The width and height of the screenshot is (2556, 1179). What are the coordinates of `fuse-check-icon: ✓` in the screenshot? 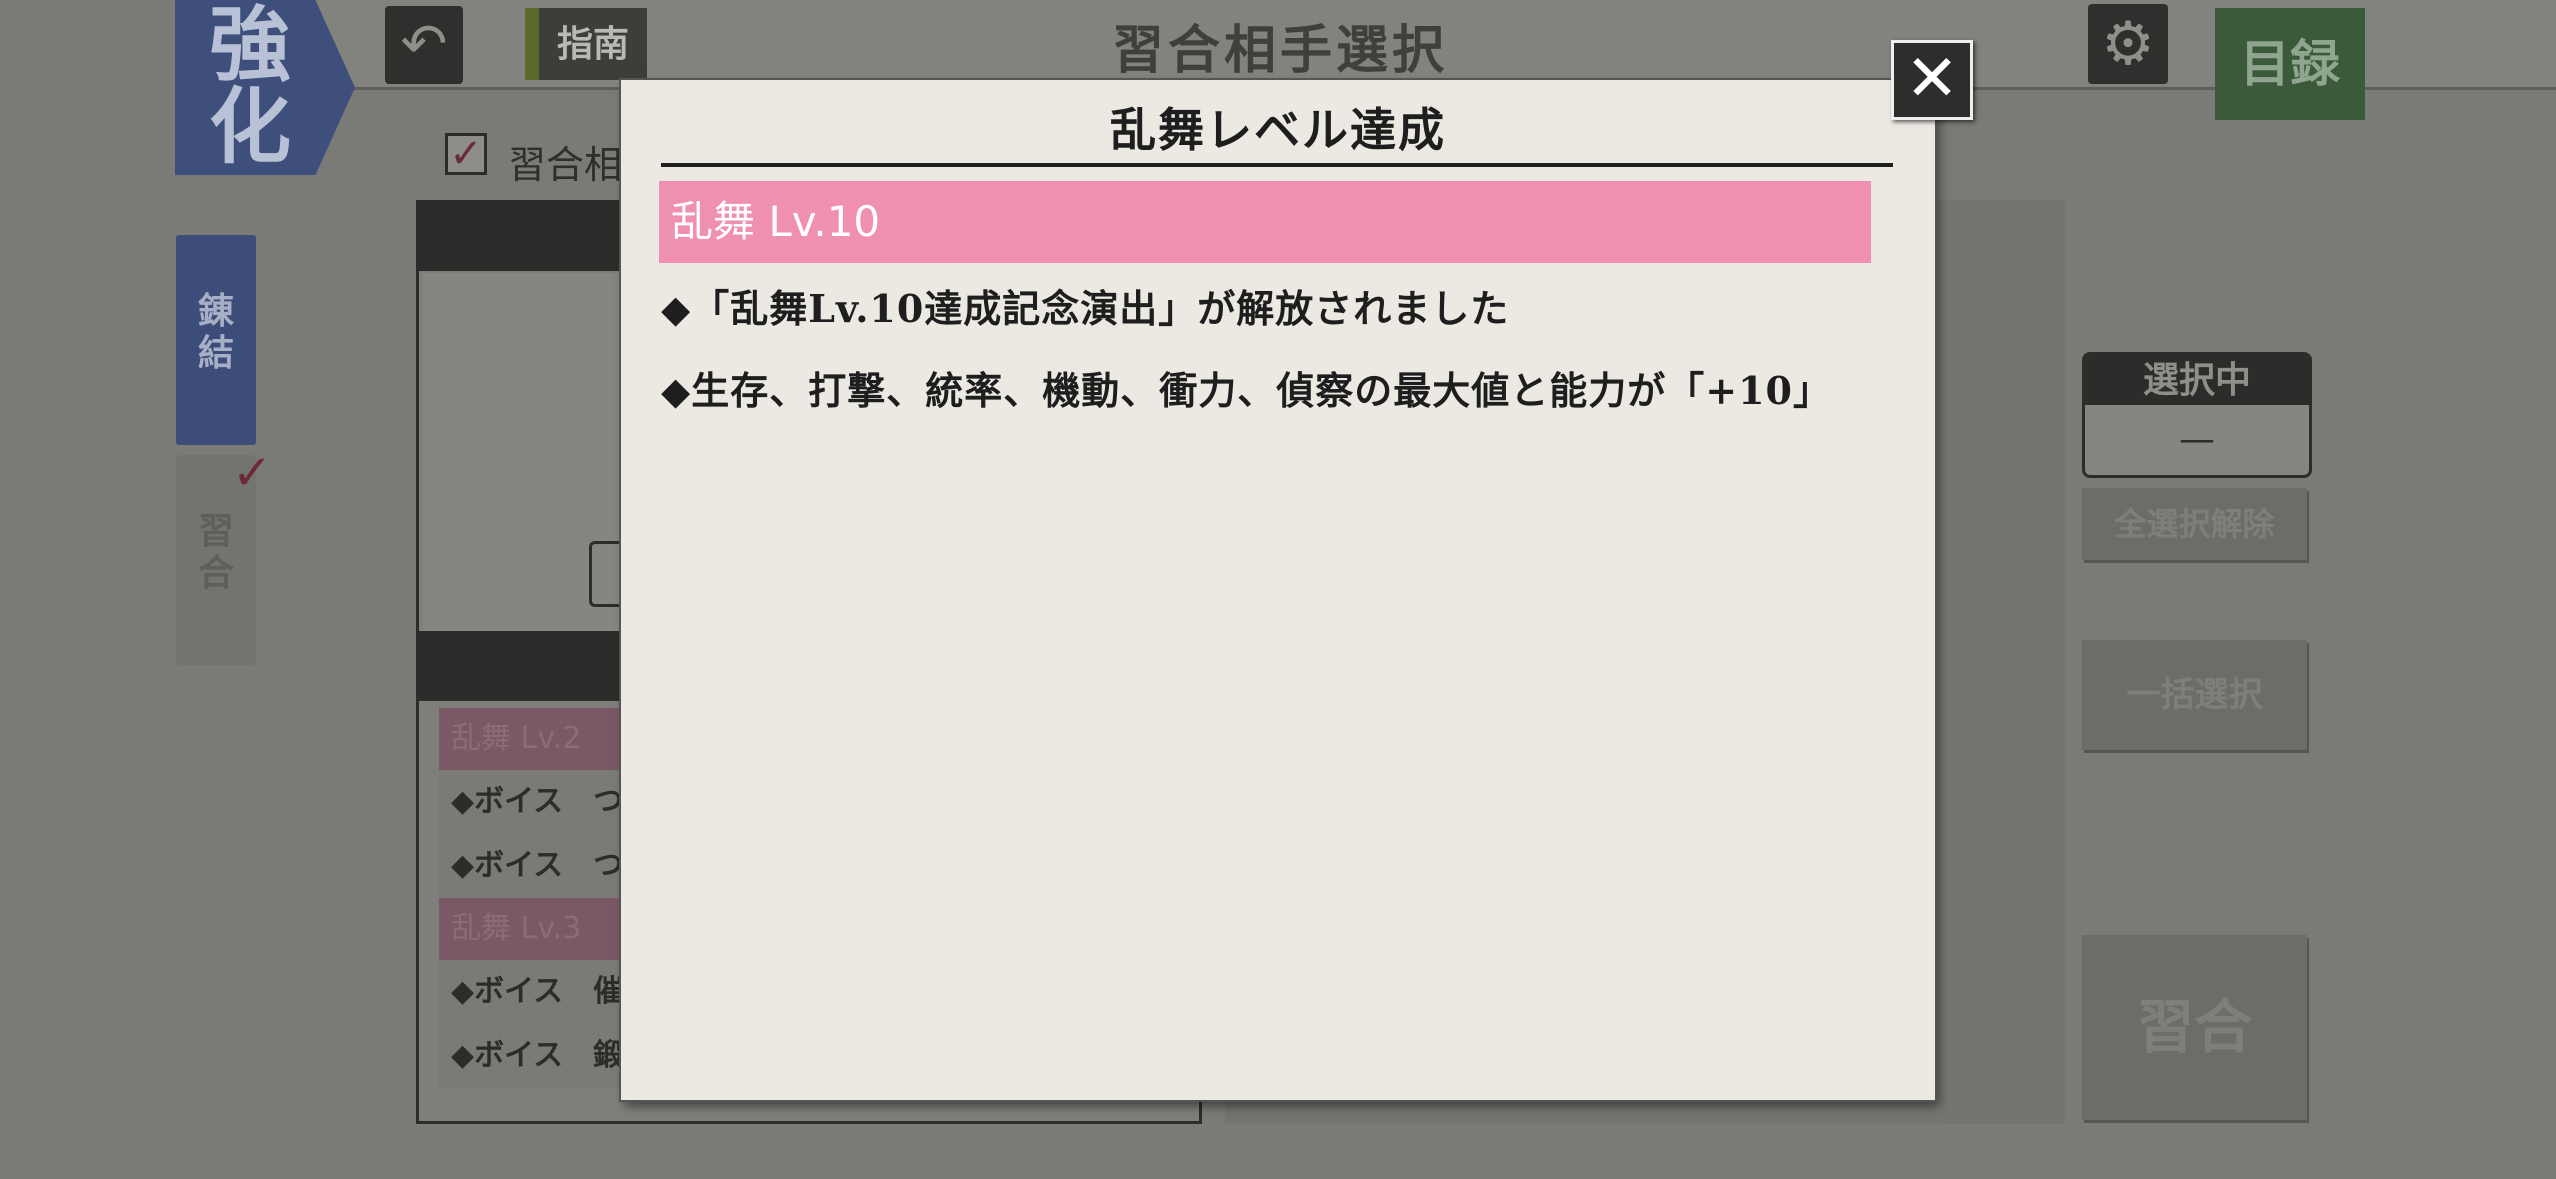 It's located at (252, 473).